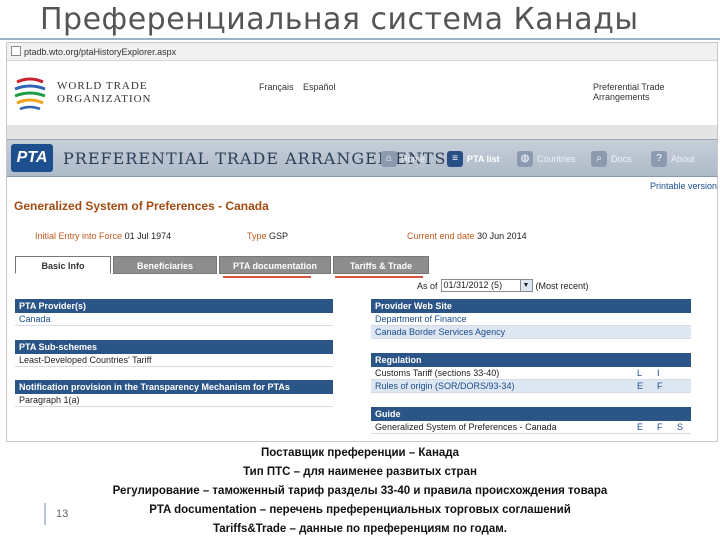 This screenshot has width=720, height=540. I want to click on url-text: ptadb.wto.org/ptaHistoryExplorer.aspx, so click(100, 52).